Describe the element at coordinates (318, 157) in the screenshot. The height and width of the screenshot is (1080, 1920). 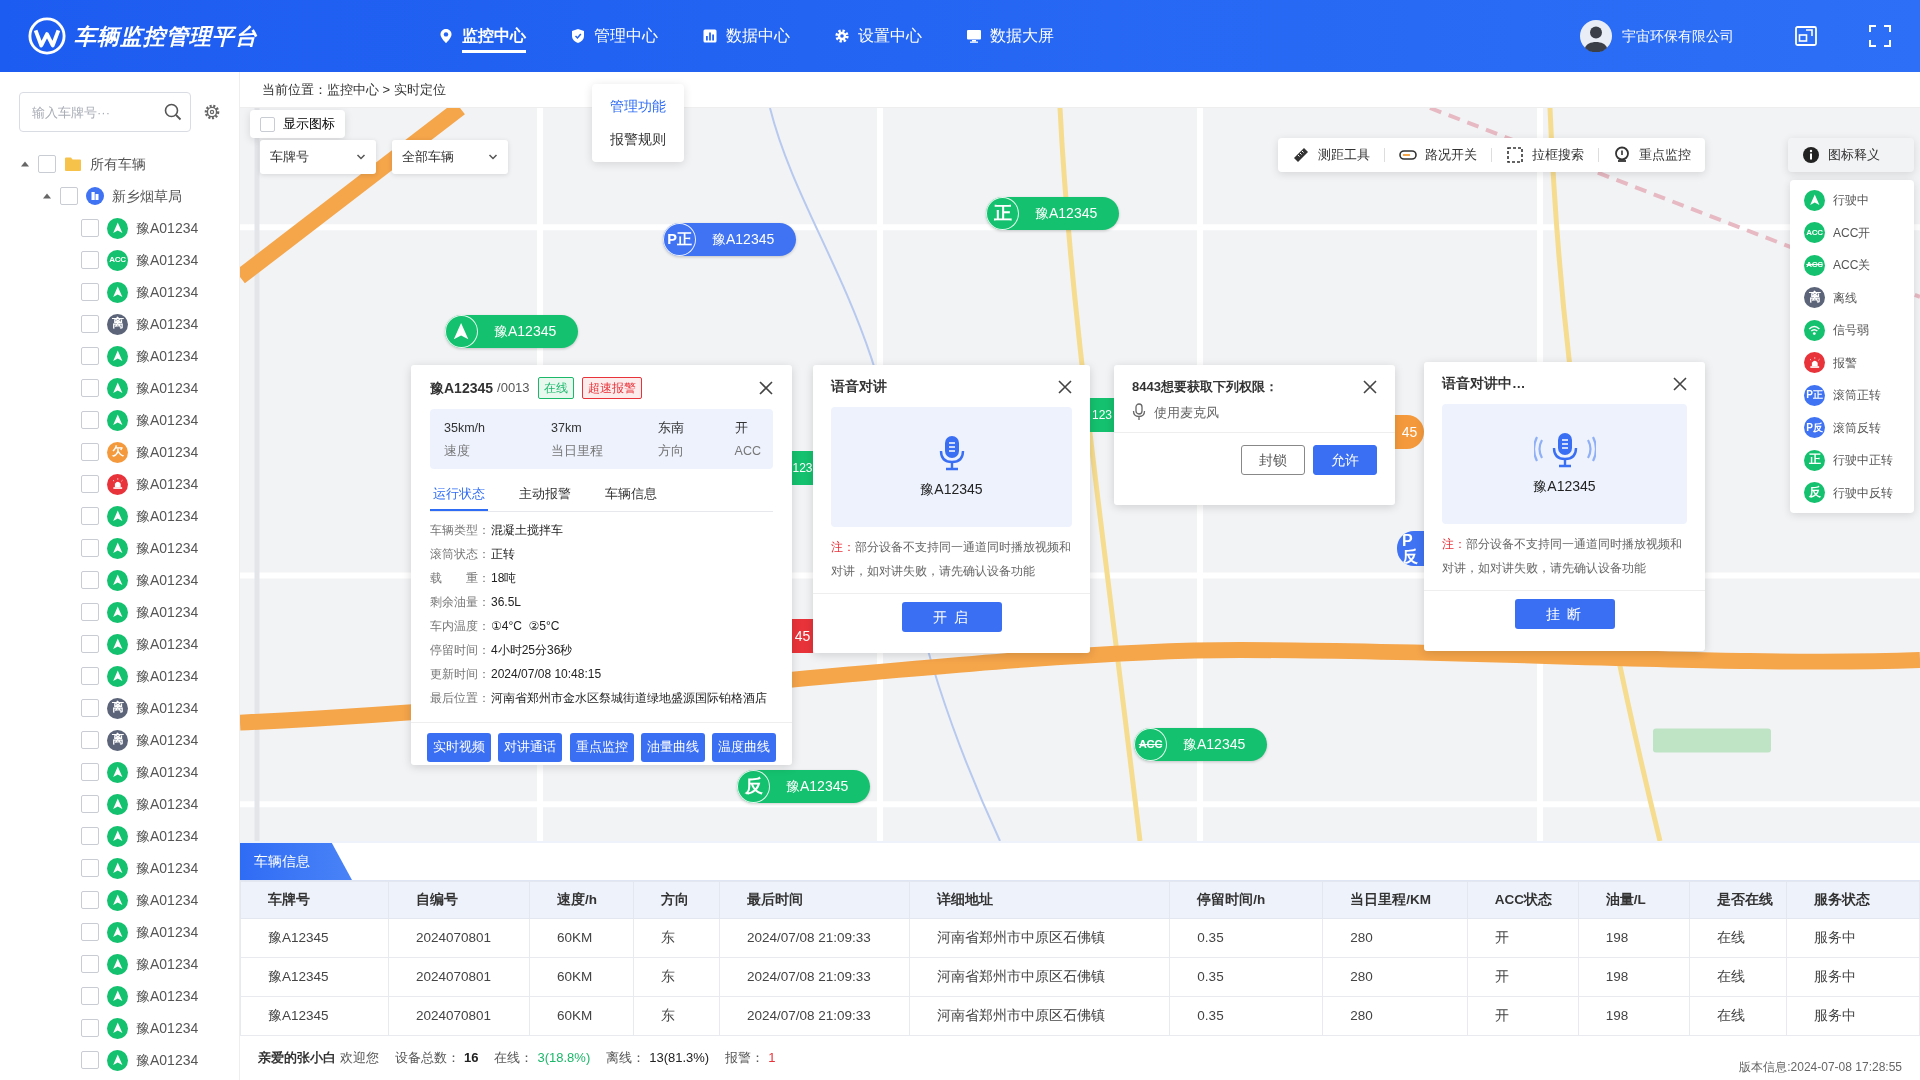
I see `dropdown-select: 车牌号` at that location.